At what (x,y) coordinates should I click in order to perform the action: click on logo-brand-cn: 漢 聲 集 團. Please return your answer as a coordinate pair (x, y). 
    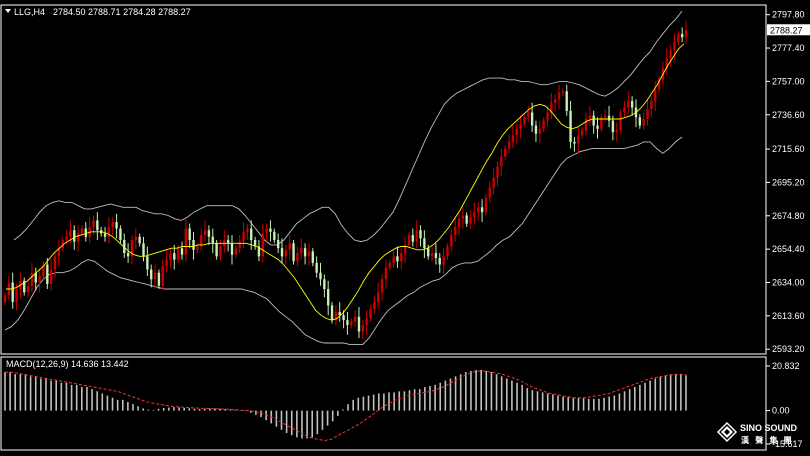
    Looking at the image, I should click on (767, 440).